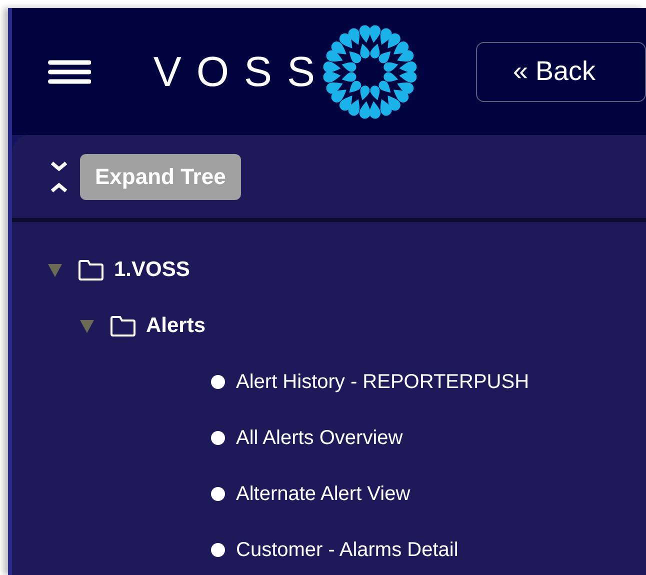 This screenshot has height=575, width=646. What do you see at coordinates (70, 71) in the screenshot?
I see `menu-icon` at bounding box center [70, 71].